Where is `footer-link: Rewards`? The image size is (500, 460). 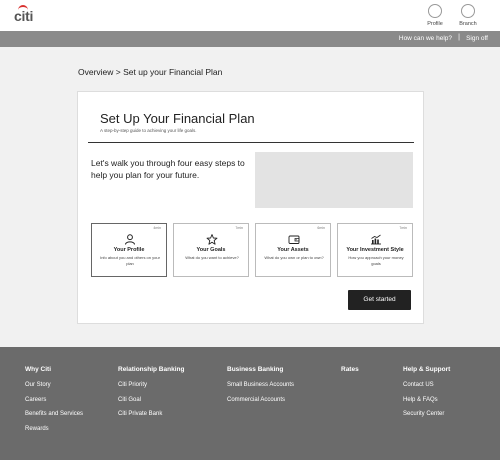 footer-link: Rewards is located at coordinates (54, 429).